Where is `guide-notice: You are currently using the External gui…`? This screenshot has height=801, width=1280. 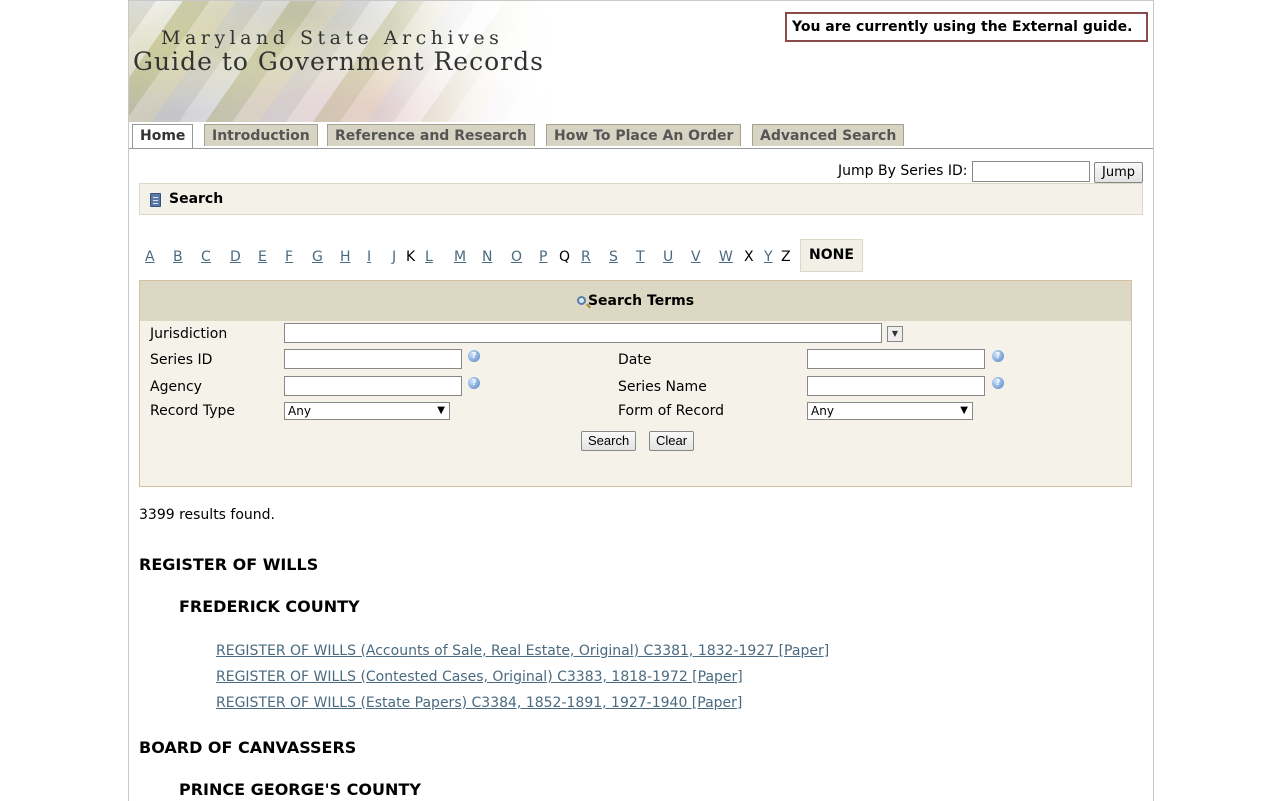
guide-notice: You are currently using the External gui… is located at coordinates (966, 27).